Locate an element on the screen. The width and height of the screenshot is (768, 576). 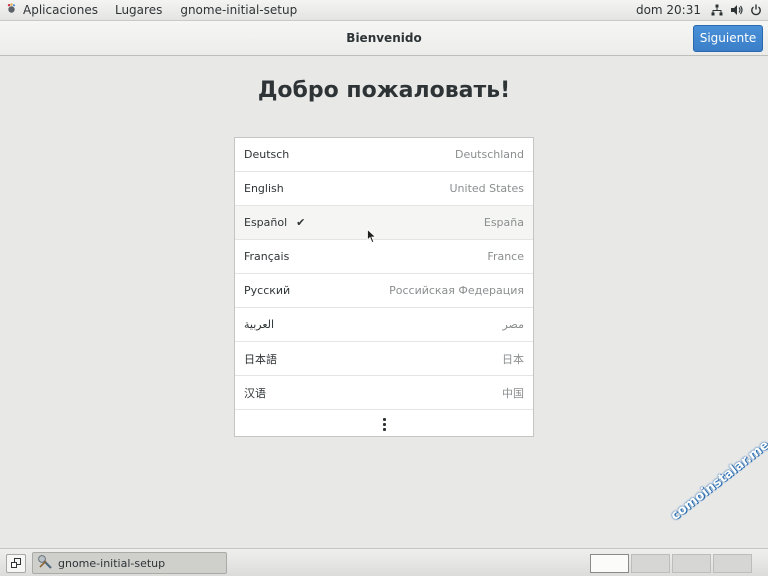
more-languages-button is located at coordinates (384, 424).